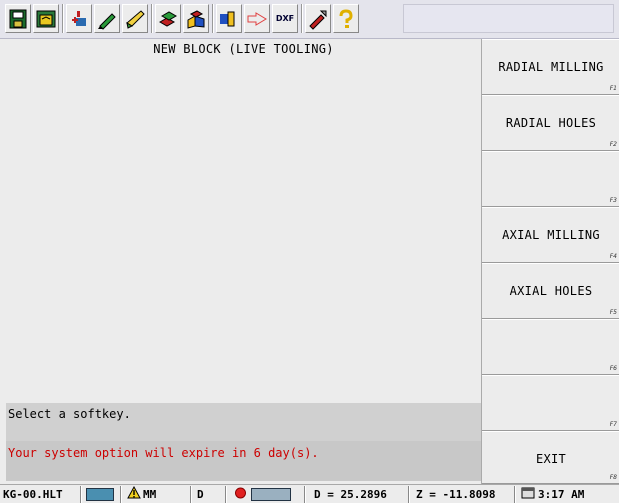 The image size is (619, 503). What do you see at coordinates (107, 18) in the screenshot?
I see `edit-pencil-icon` at bounding box center [107, 18].